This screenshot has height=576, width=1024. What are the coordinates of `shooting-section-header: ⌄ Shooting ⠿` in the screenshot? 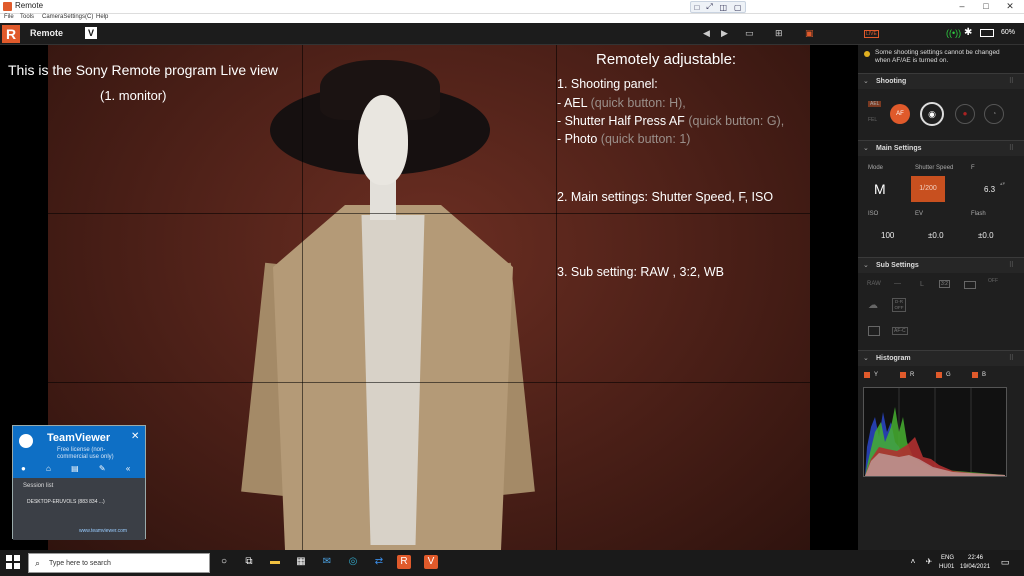 It's located at (941, 81).